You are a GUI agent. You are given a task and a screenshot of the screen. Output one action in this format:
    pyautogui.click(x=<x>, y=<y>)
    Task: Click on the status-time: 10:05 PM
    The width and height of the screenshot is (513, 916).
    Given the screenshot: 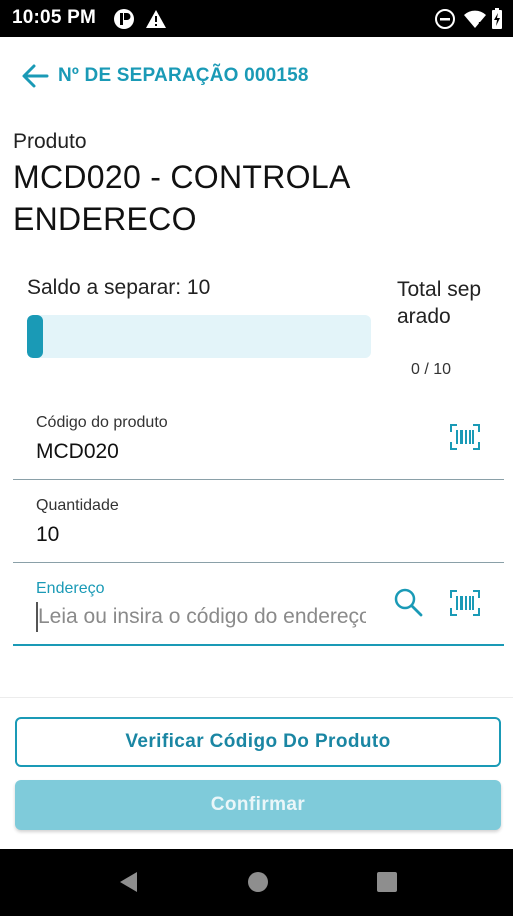 What is the action you would take?
    pyautogui.click(x=54, y=17)
    